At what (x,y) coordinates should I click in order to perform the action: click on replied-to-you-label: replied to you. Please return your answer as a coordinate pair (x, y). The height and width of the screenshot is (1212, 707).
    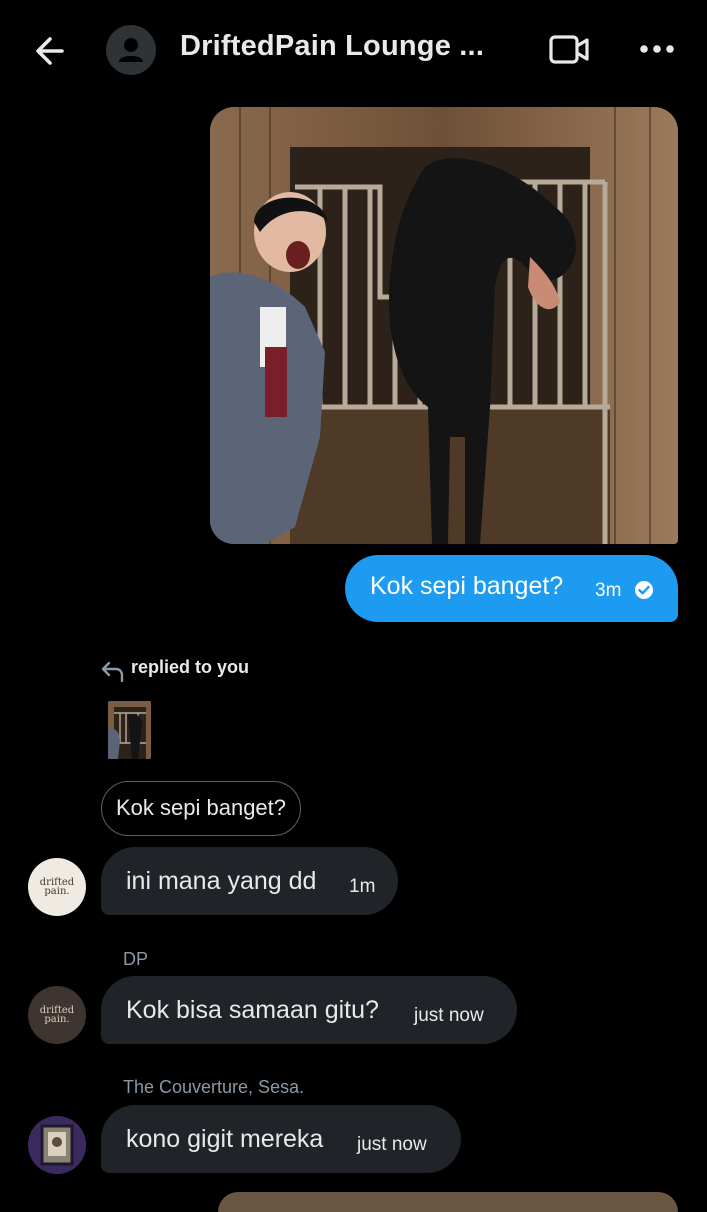
    Looking at the image, I should click on (190, 667).